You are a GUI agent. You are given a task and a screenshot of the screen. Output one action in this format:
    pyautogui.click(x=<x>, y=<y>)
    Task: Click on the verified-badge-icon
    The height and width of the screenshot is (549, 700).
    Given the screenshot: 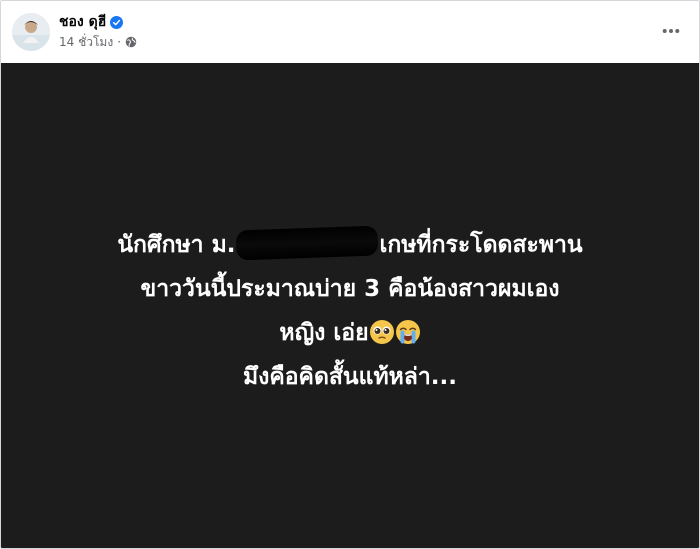 What is the action you would take?
    pyautogui.click(x=117, y=22)
    